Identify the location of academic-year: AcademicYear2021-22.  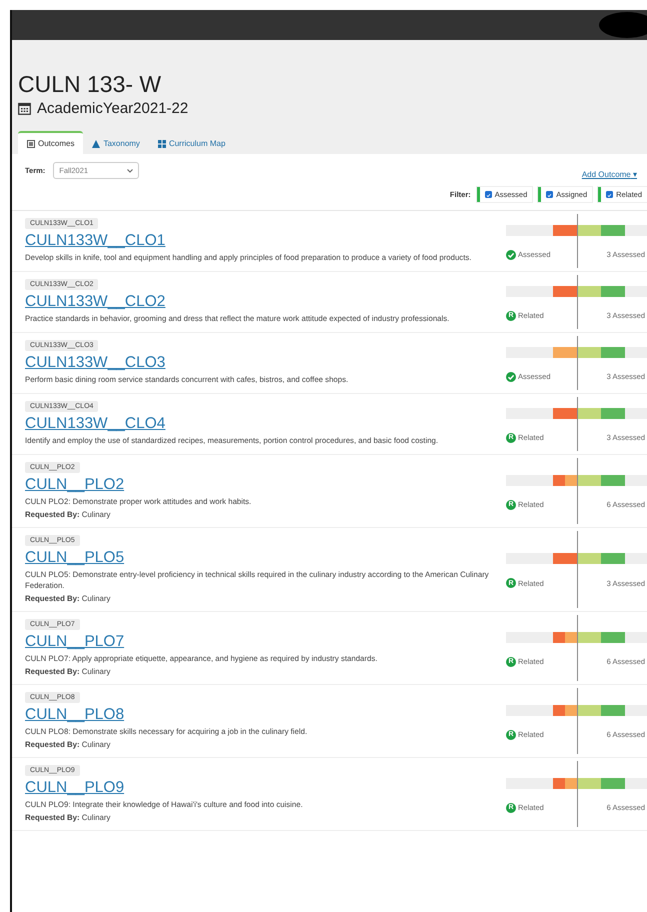
(112, 108).